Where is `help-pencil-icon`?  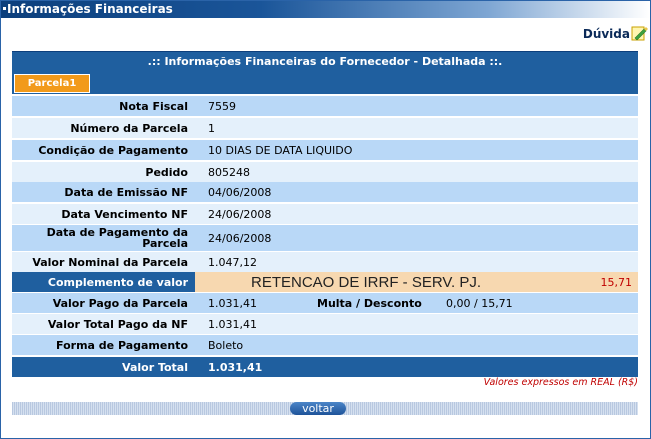
help-pencil-icon is located at coordinates (639, 33).